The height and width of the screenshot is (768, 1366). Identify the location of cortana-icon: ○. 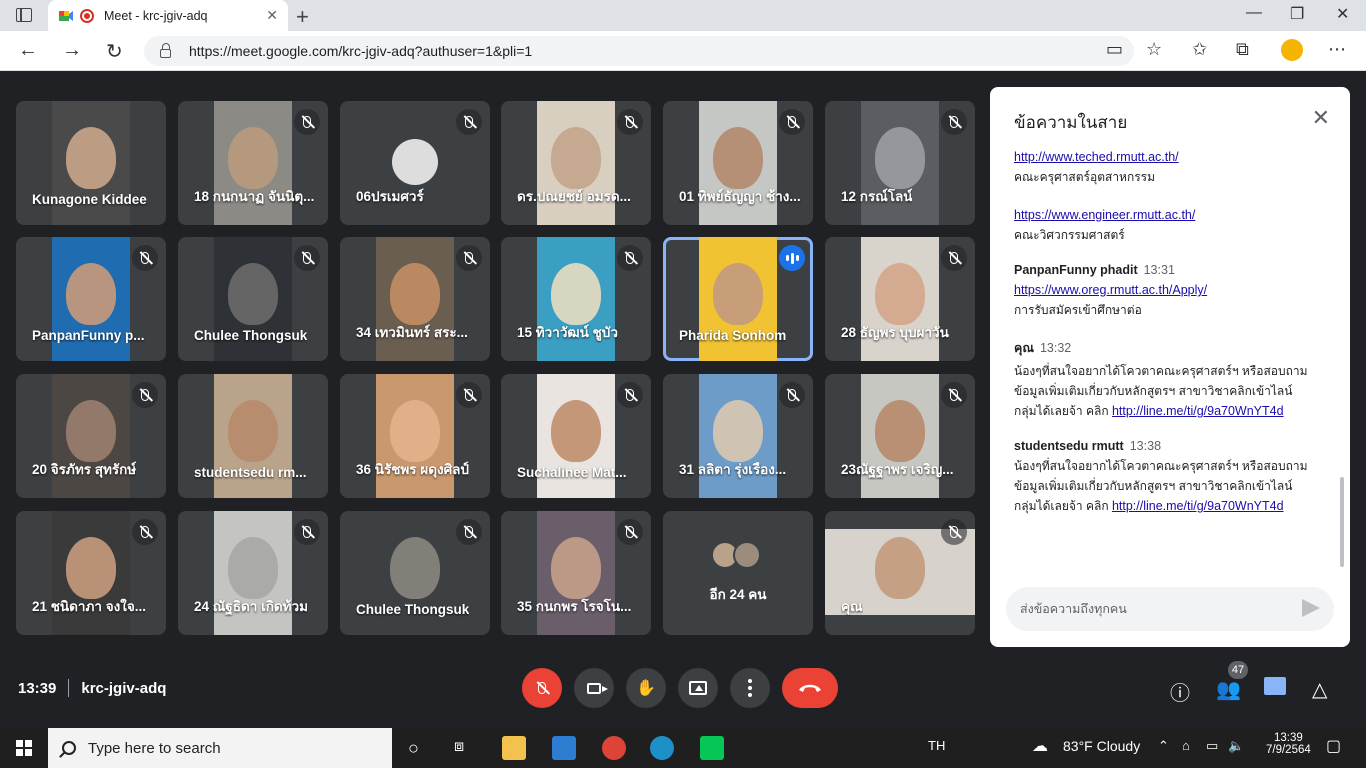
(413, 748).